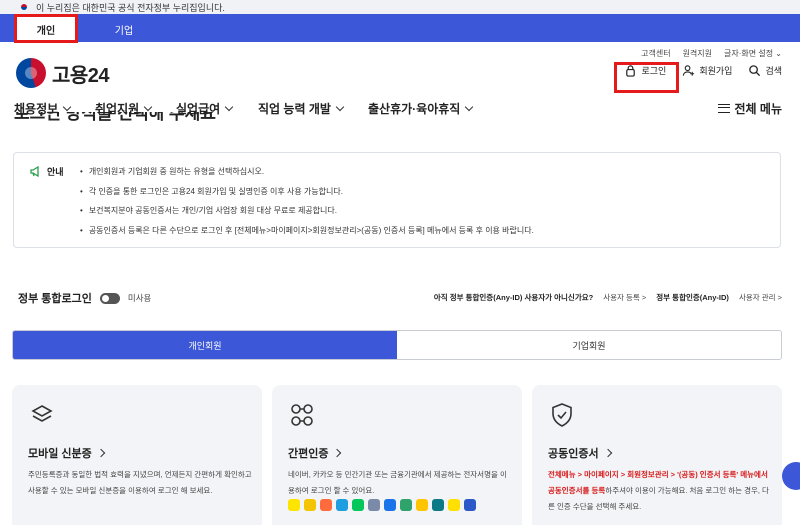 Image resolution: width=800 pixels, height=525 pixels. I want to click on card-title-text: 간편인증, so click(308, 454).